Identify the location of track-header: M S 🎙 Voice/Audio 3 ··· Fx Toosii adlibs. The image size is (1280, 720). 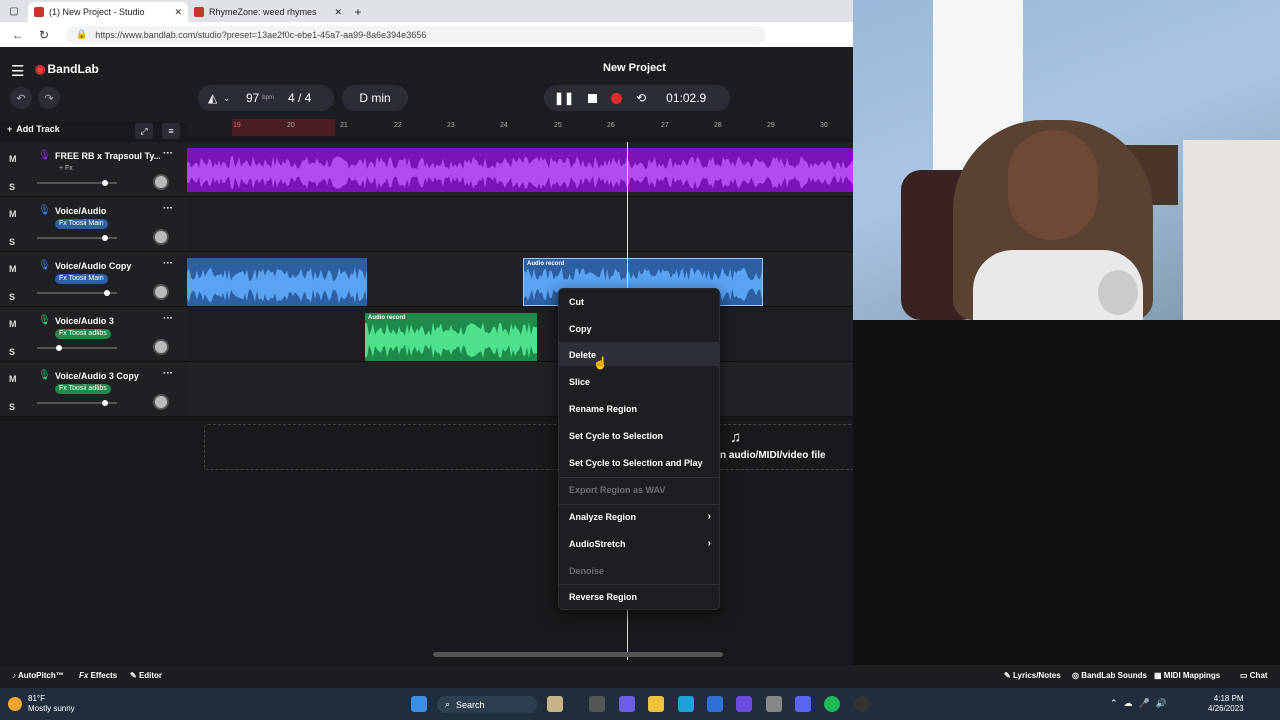
(93, 334).